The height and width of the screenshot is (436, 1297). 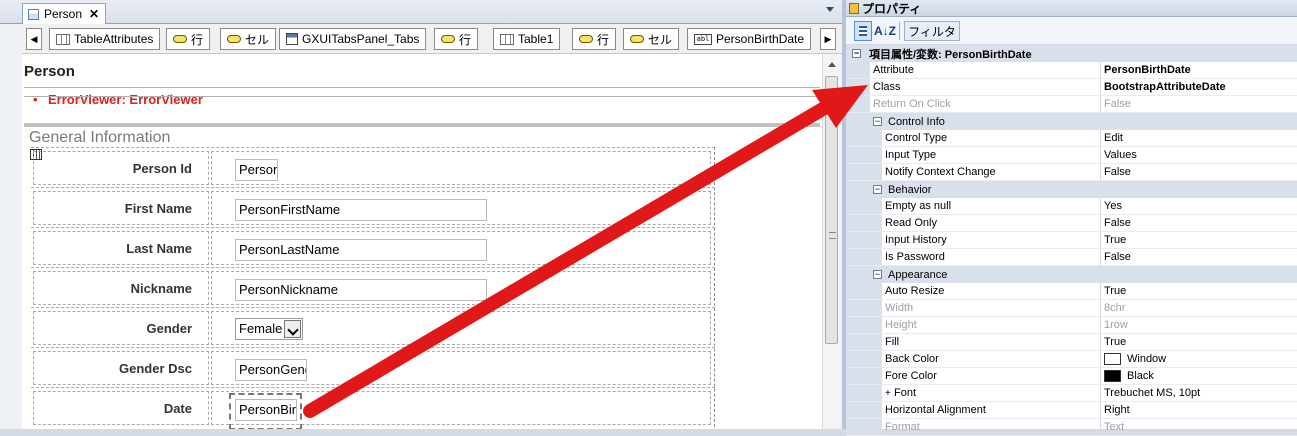 What do you see at coordinates (1071, 104) in the screenshot?
I see `property-row-return-on-click: Return On Click False` at bounding box center [1071, 104].